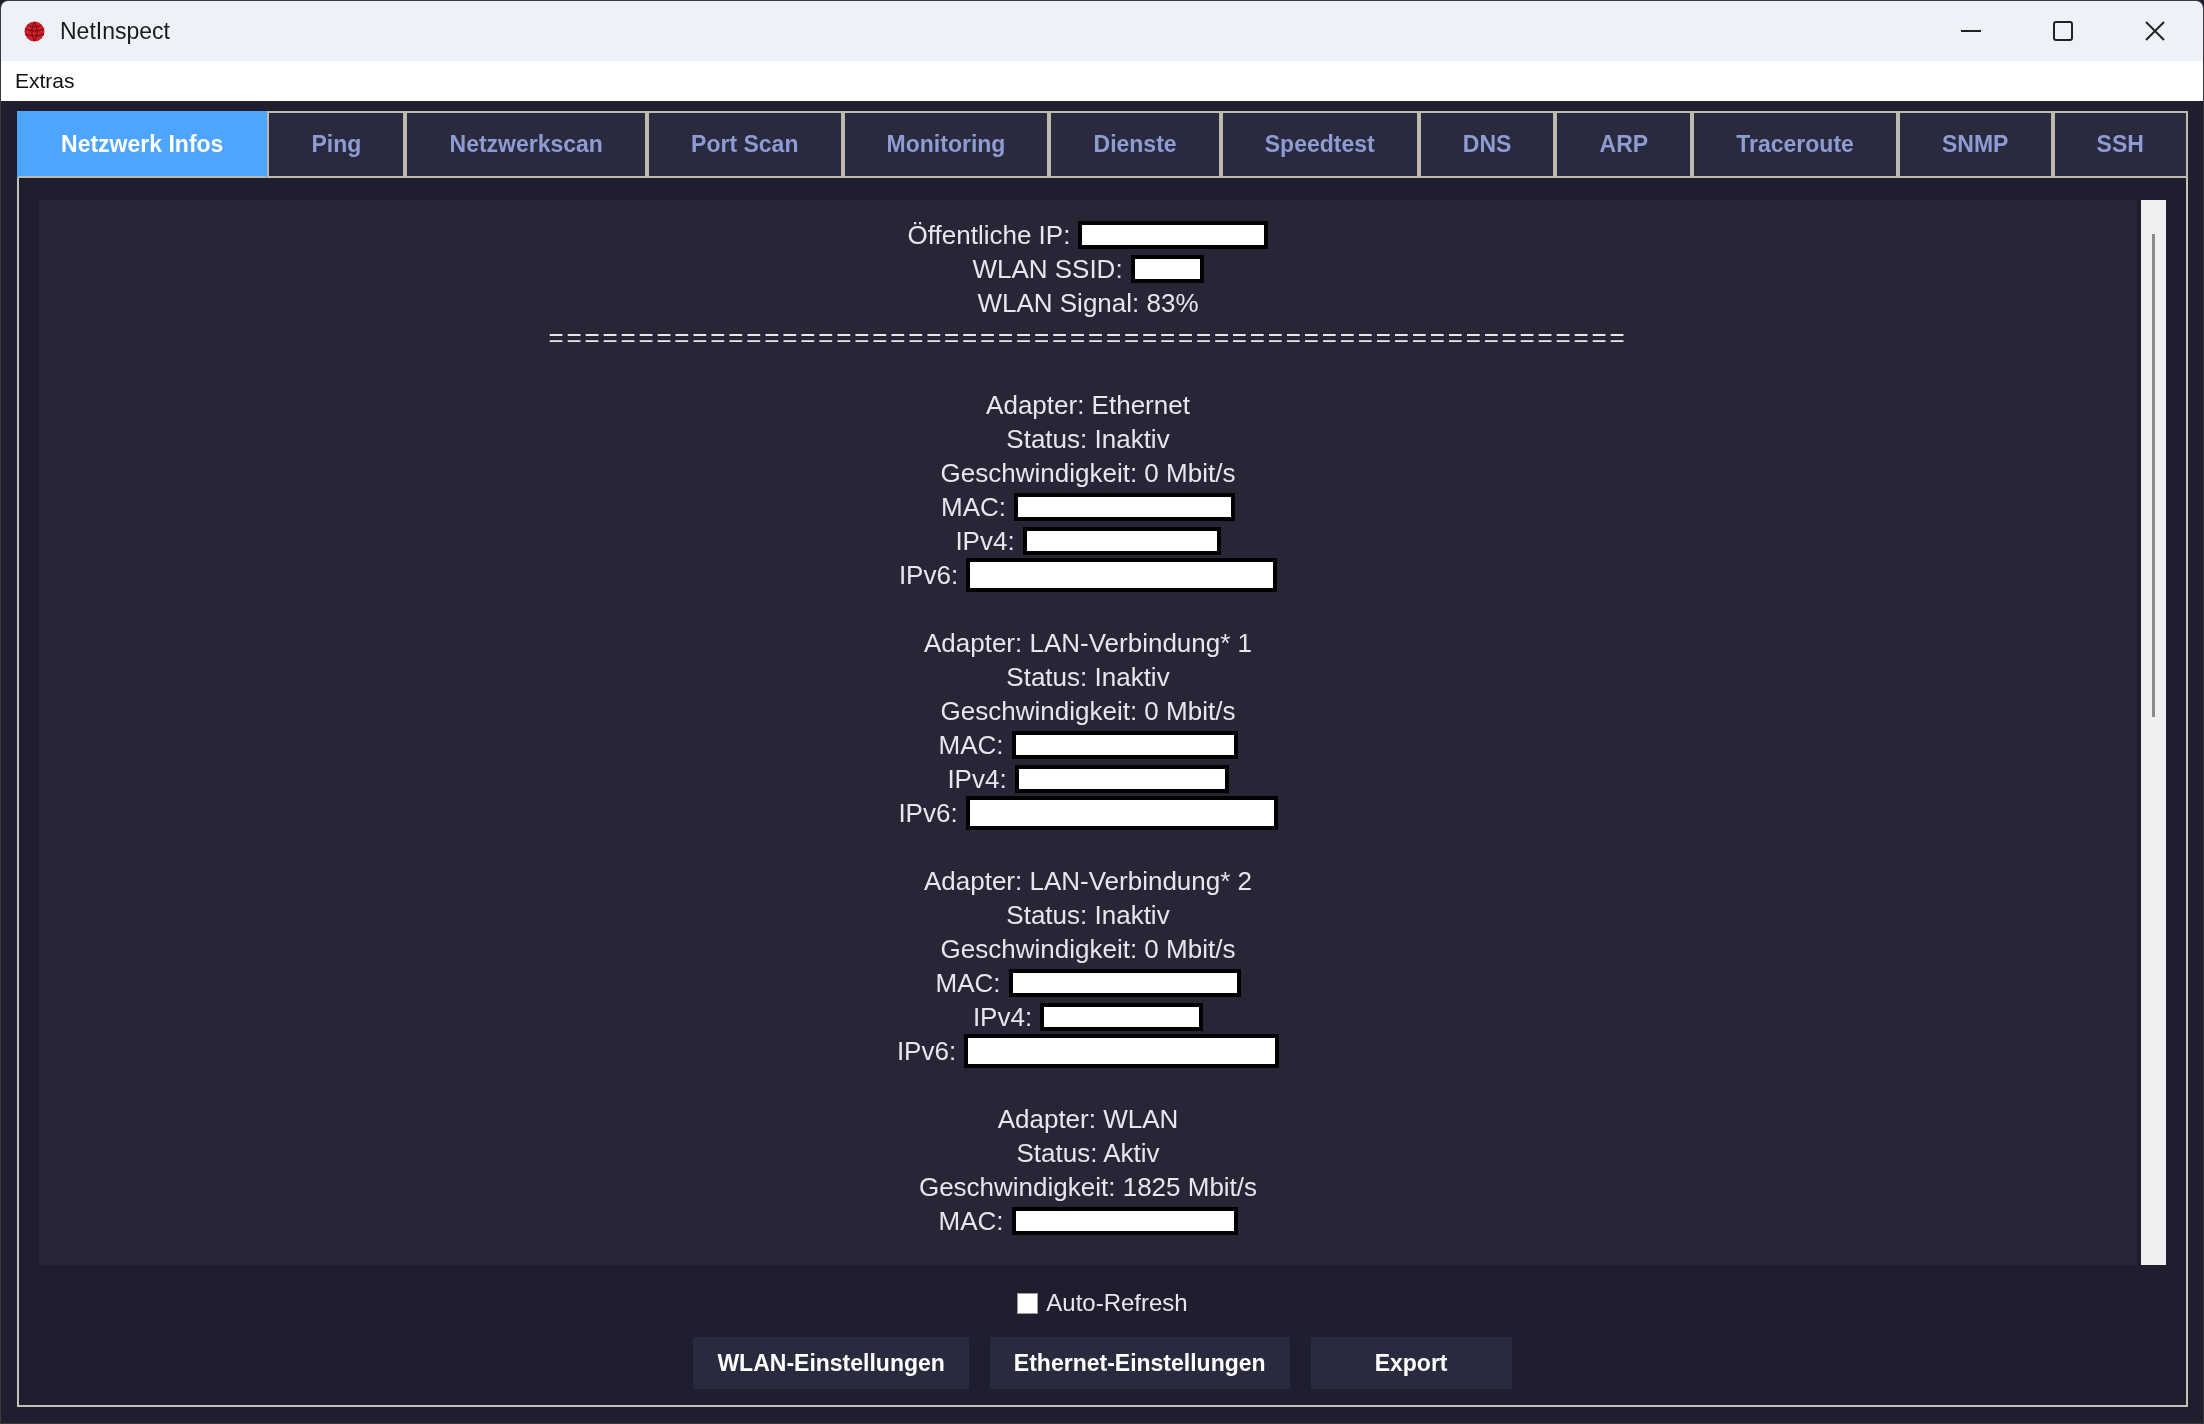 The height and width of the screenshot is (1424, 2204). What do you see at coordinates (336, 144) in the screenshot?
I see `tab: Ping` at bounding box center [336, 144].